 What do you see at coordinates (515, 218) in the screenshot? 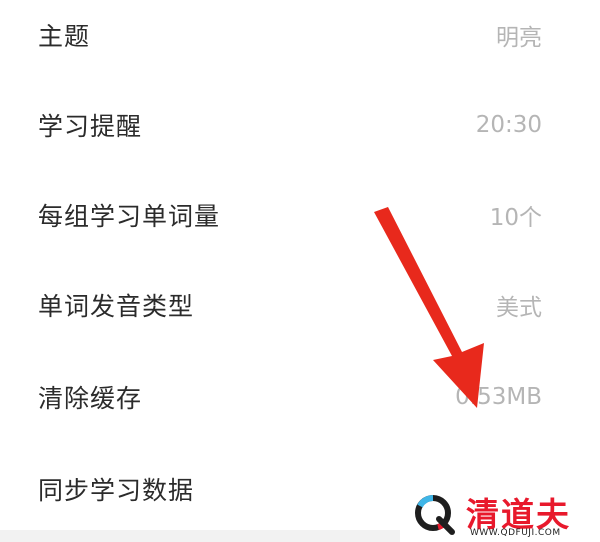
I see `setting-value: 10个` at bounding box center [515, 218].